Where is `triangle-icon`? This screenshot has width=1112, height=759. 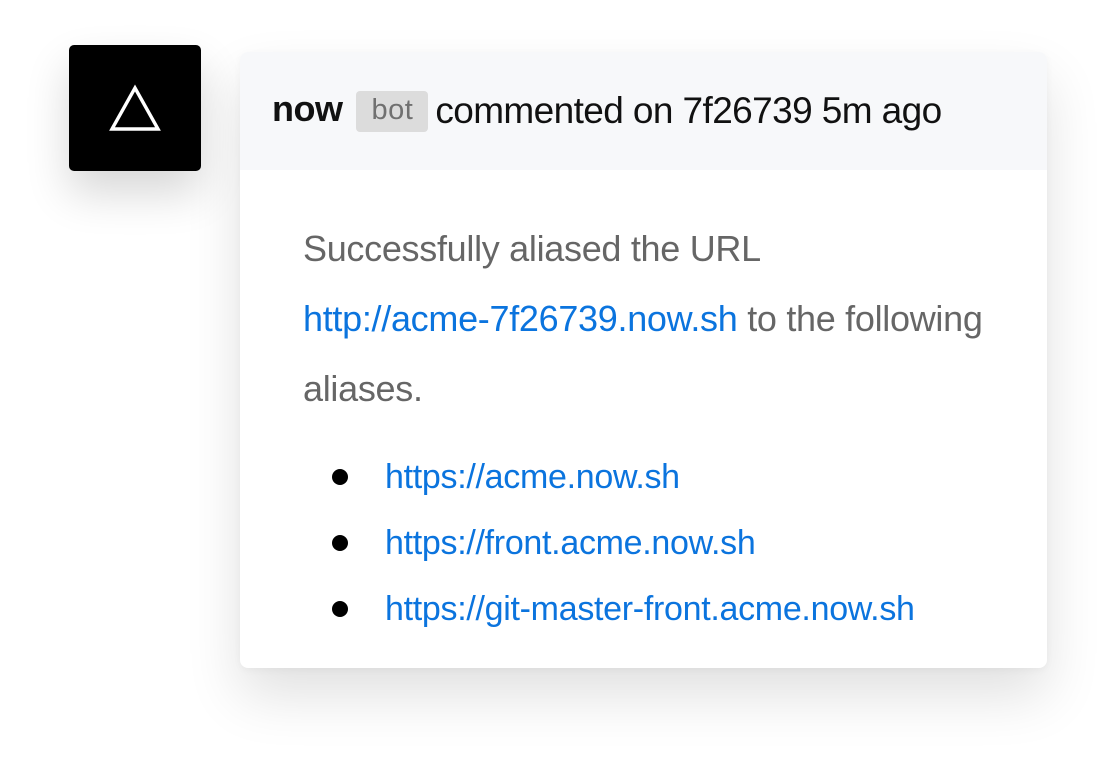
triangle-icon is located at coordinates (135, 108).